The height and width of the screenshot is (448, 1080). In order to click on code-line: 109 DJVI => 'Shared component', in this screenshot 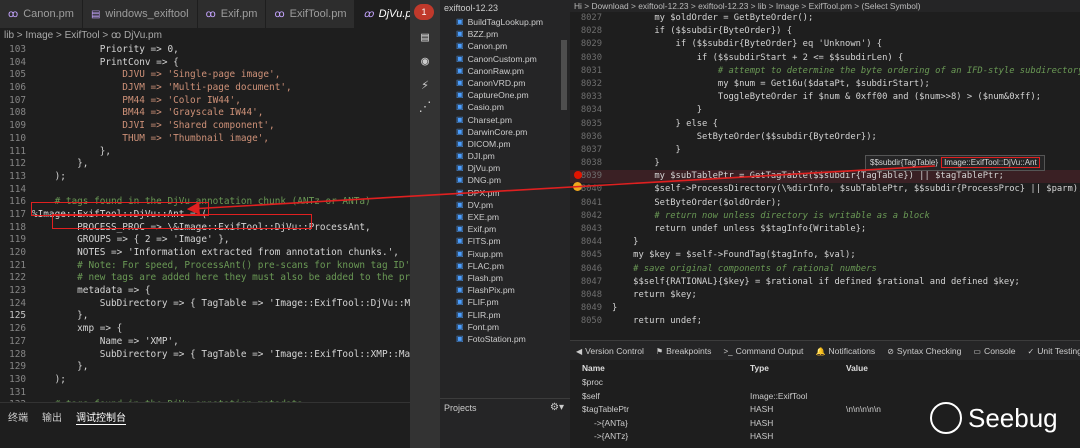, I will do `click(205, 126)`.